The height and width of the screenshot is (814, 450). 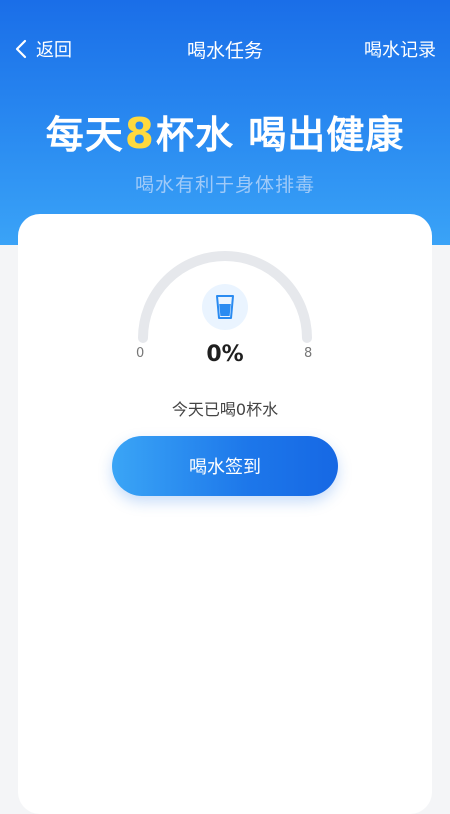 I want to click on progress-percent: 0%, so click(x=225, y=354).